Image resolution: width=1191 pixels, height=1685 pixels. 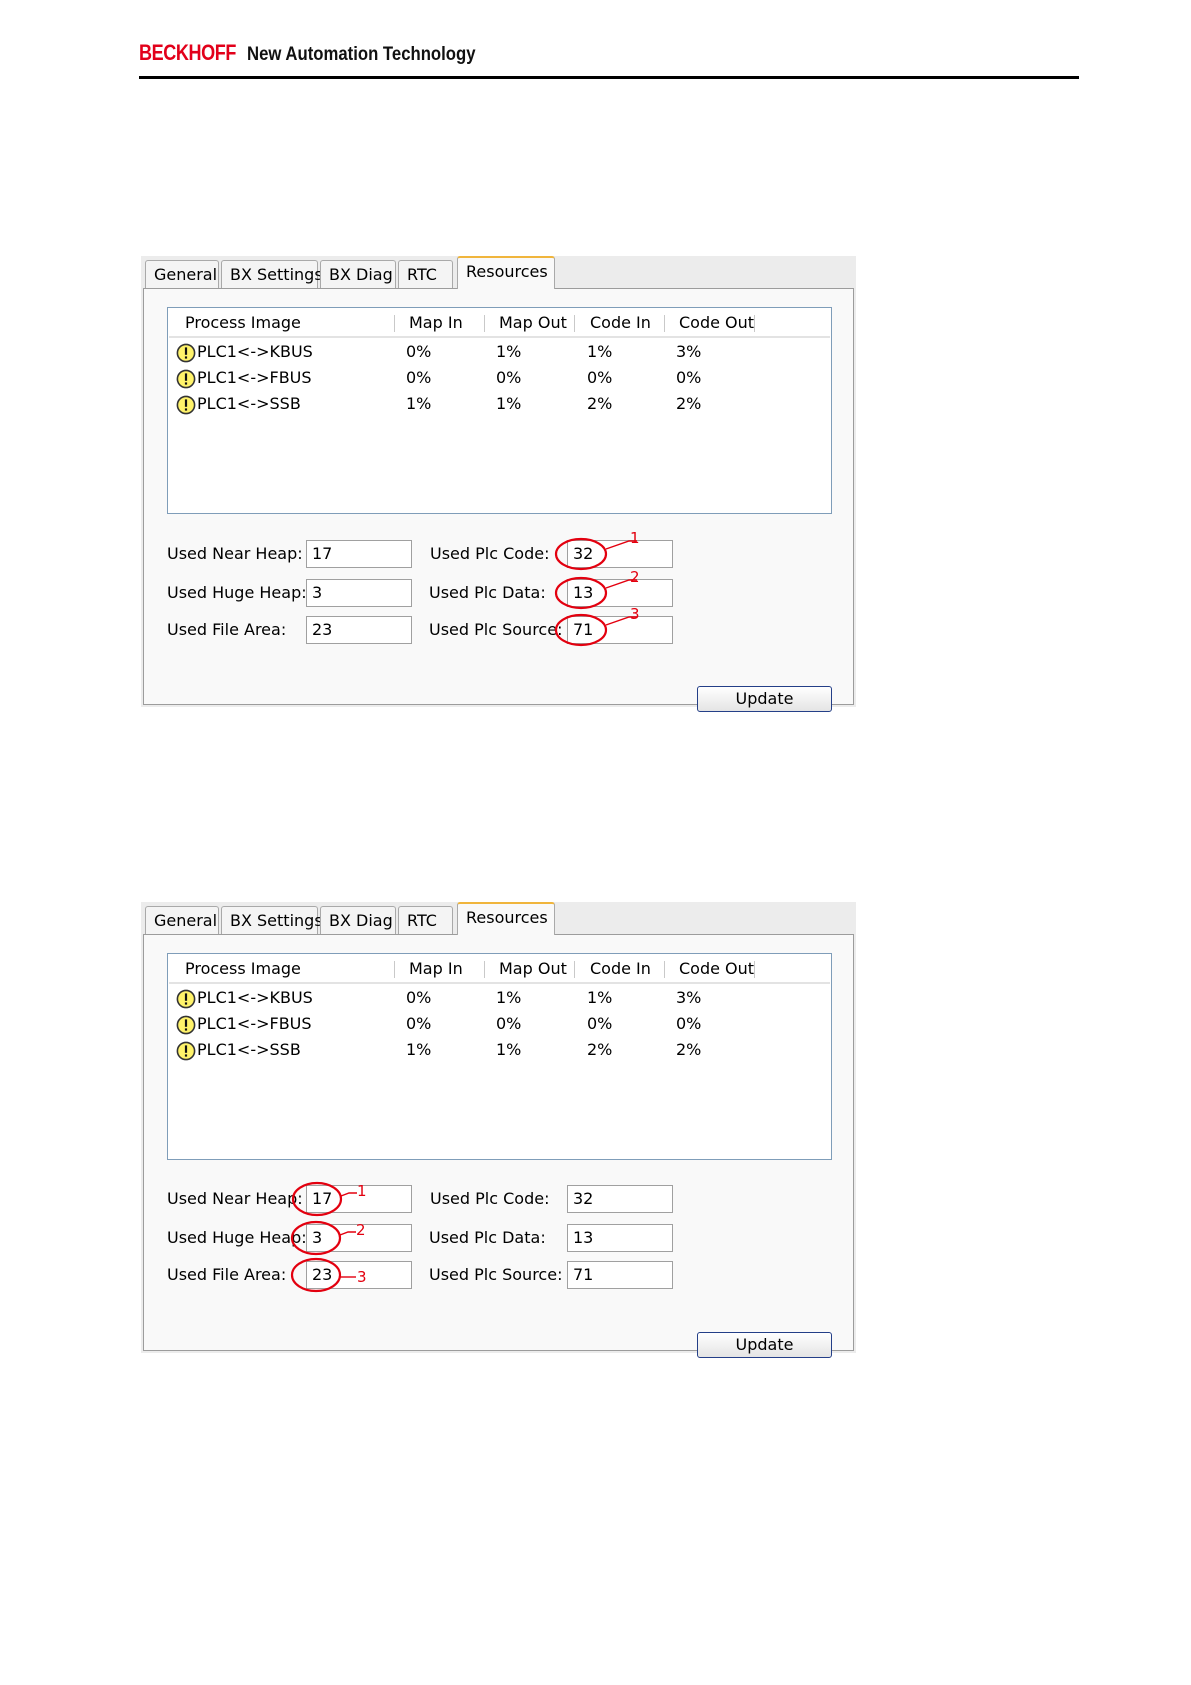 I want to click on row-name: PLC1<->KBUS, so click(x=255, y=997).